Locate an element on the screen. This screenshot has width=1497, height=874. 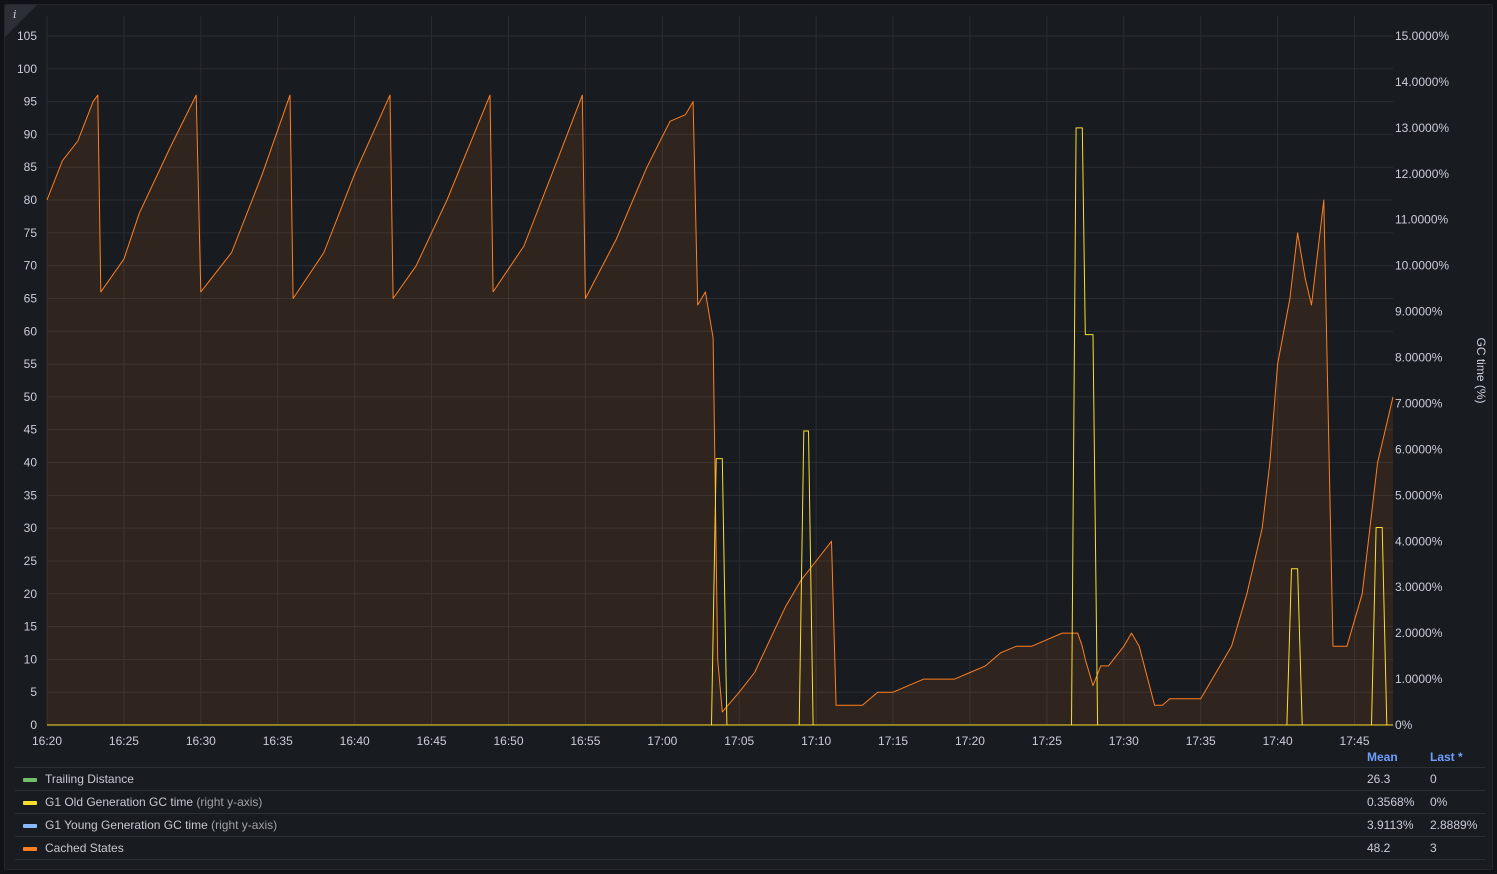
legend-last-value: 0 is located at coordinates (1433, 779).